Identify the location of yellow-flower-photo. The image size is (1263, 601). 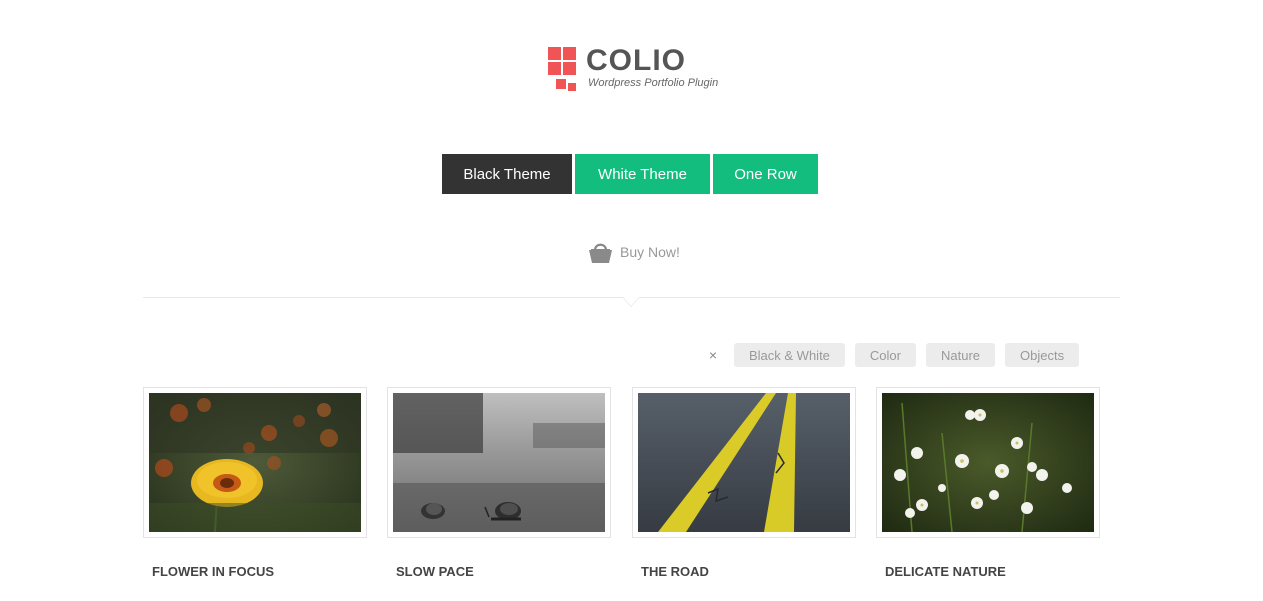
(255, 462).